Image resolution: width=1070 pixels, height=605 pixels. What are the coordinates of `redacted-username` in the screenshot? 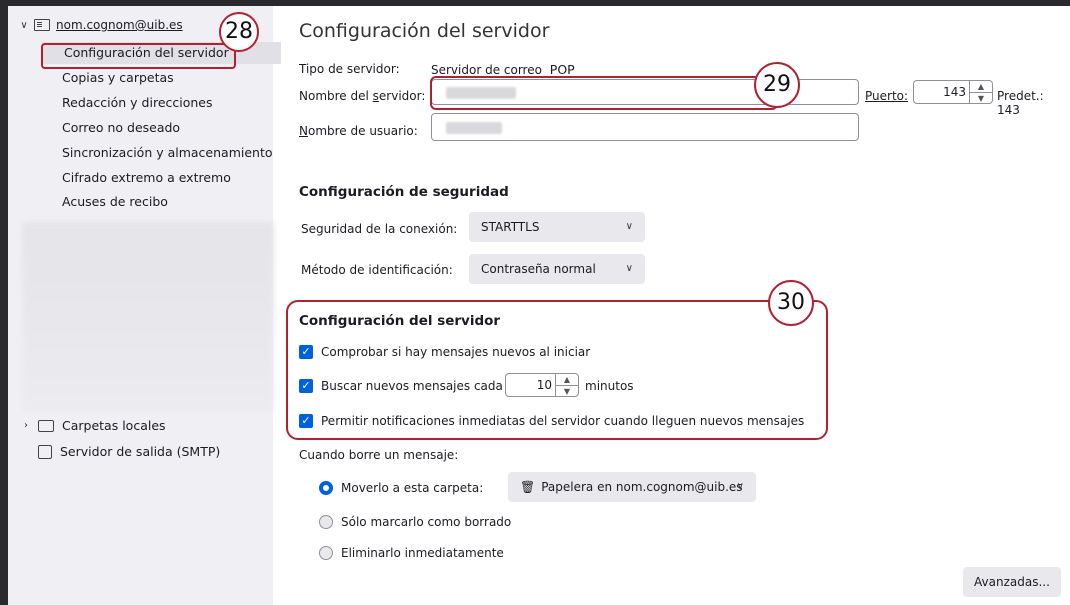 It's located at (474, 128).